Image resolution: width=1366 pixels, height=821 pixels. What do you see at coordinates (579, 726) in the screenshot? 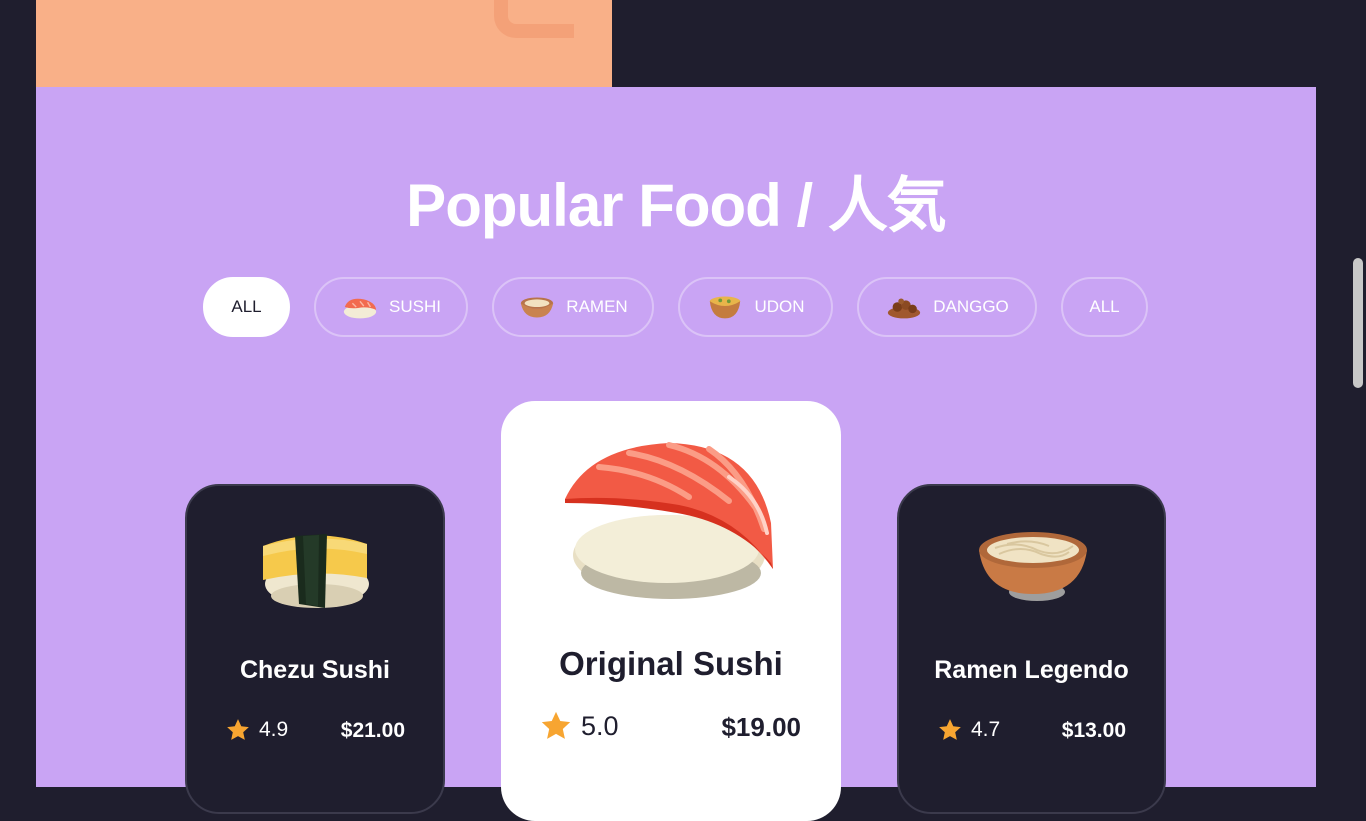
I see `card-rating: 5.0` at bounding box center [579, 726].